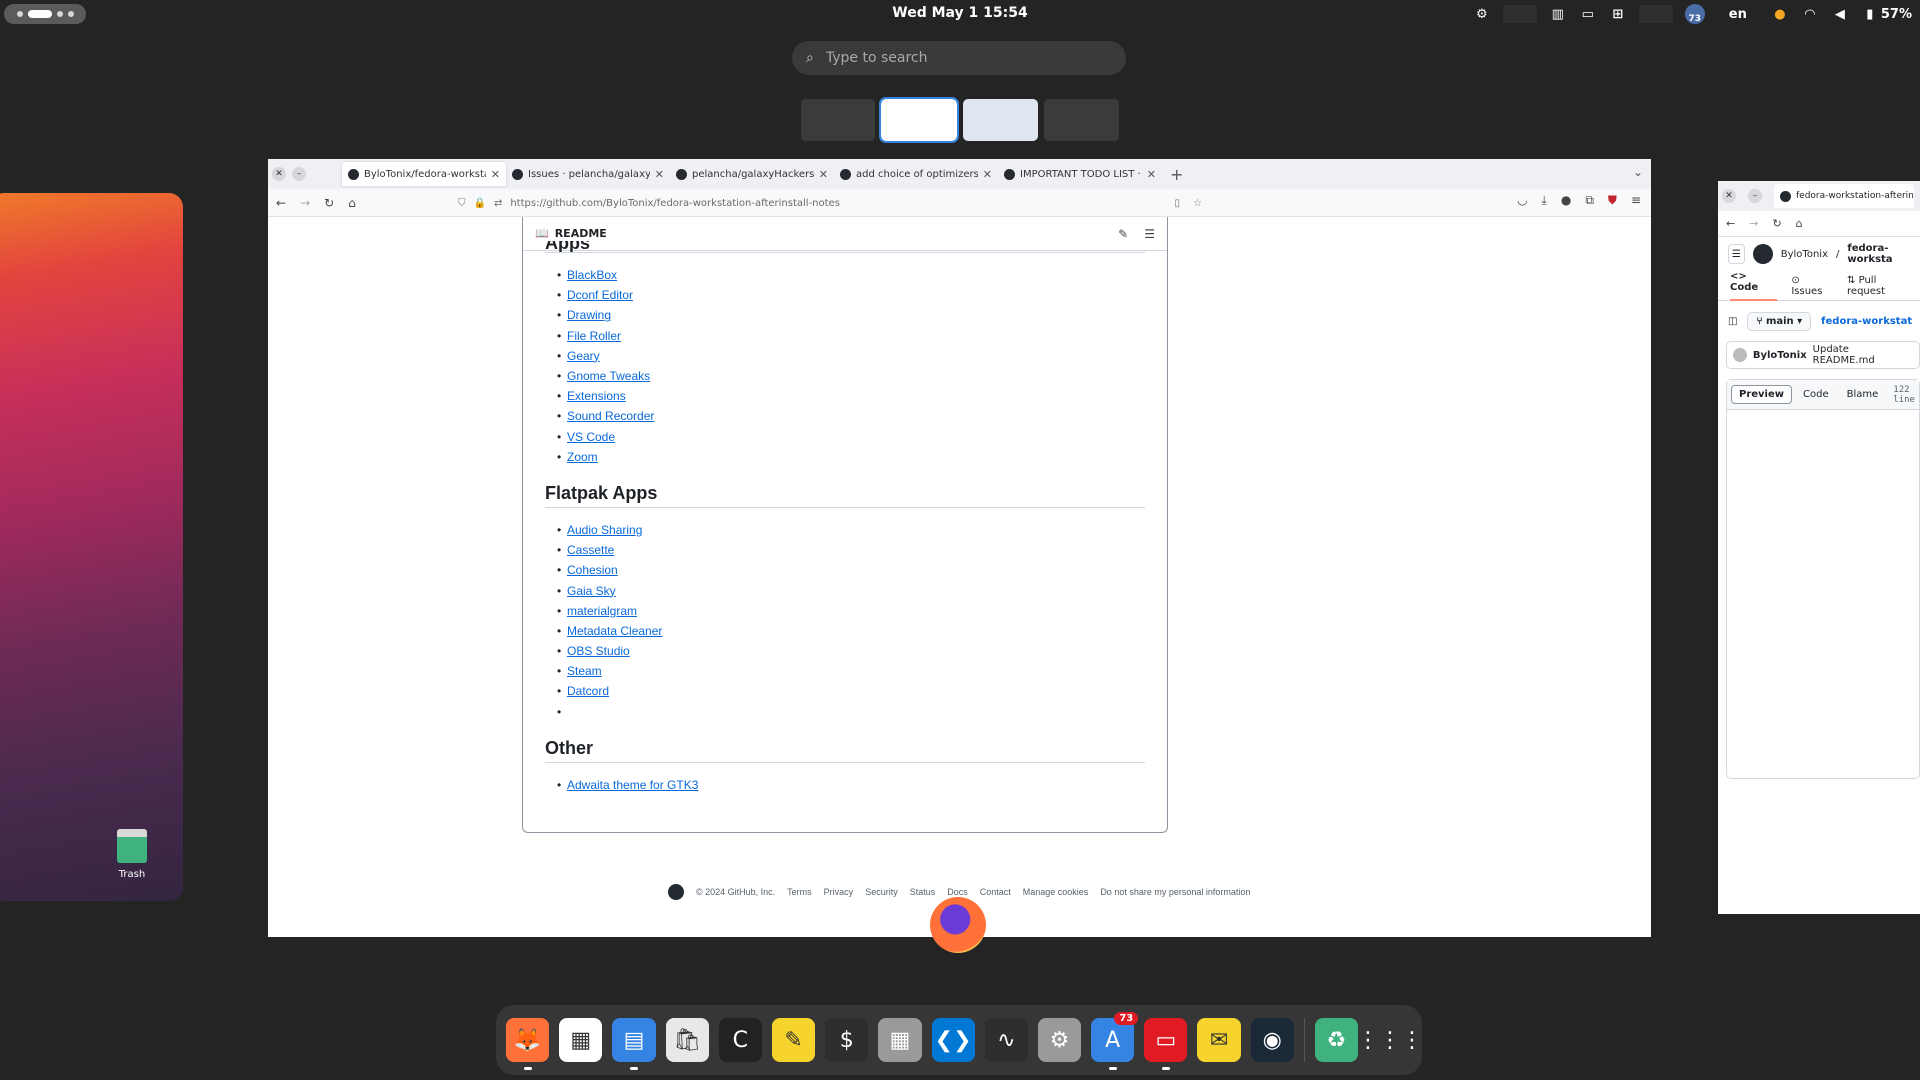  What do you see at coordinates (1059, 1040) in the screenshot?
I see `settings-dock-icon: ⚙` at bounding box center [1059, 1040].